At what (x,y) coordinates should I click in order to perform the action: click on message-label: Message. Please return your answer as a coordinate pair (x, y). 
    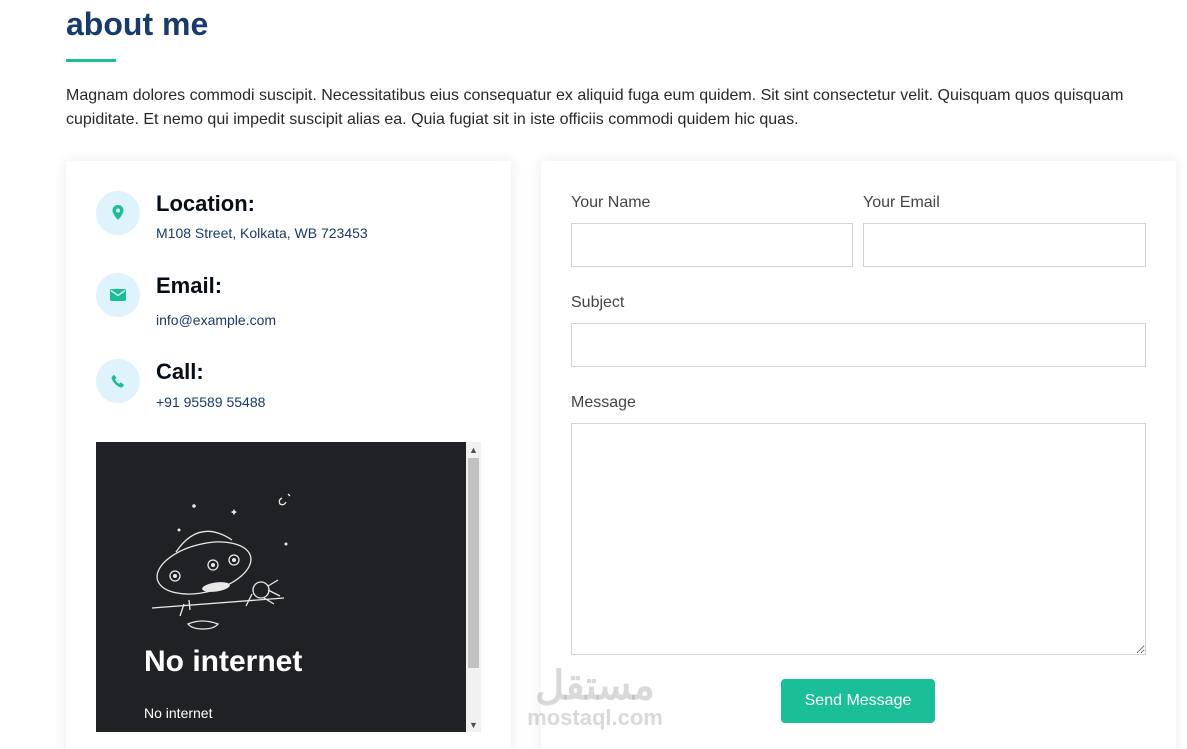
    Looking at the image, I should click on (603, 402).